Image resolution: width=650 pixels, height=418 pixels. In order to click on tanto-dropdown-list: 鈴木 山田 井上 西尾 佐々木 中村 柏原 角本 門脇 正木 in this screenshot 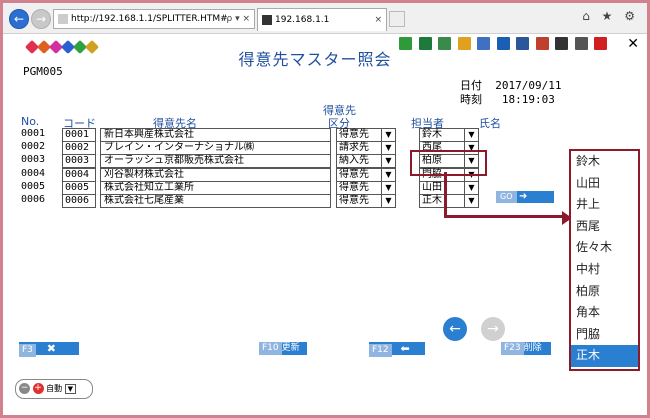, I will do `click(604, 260)`.